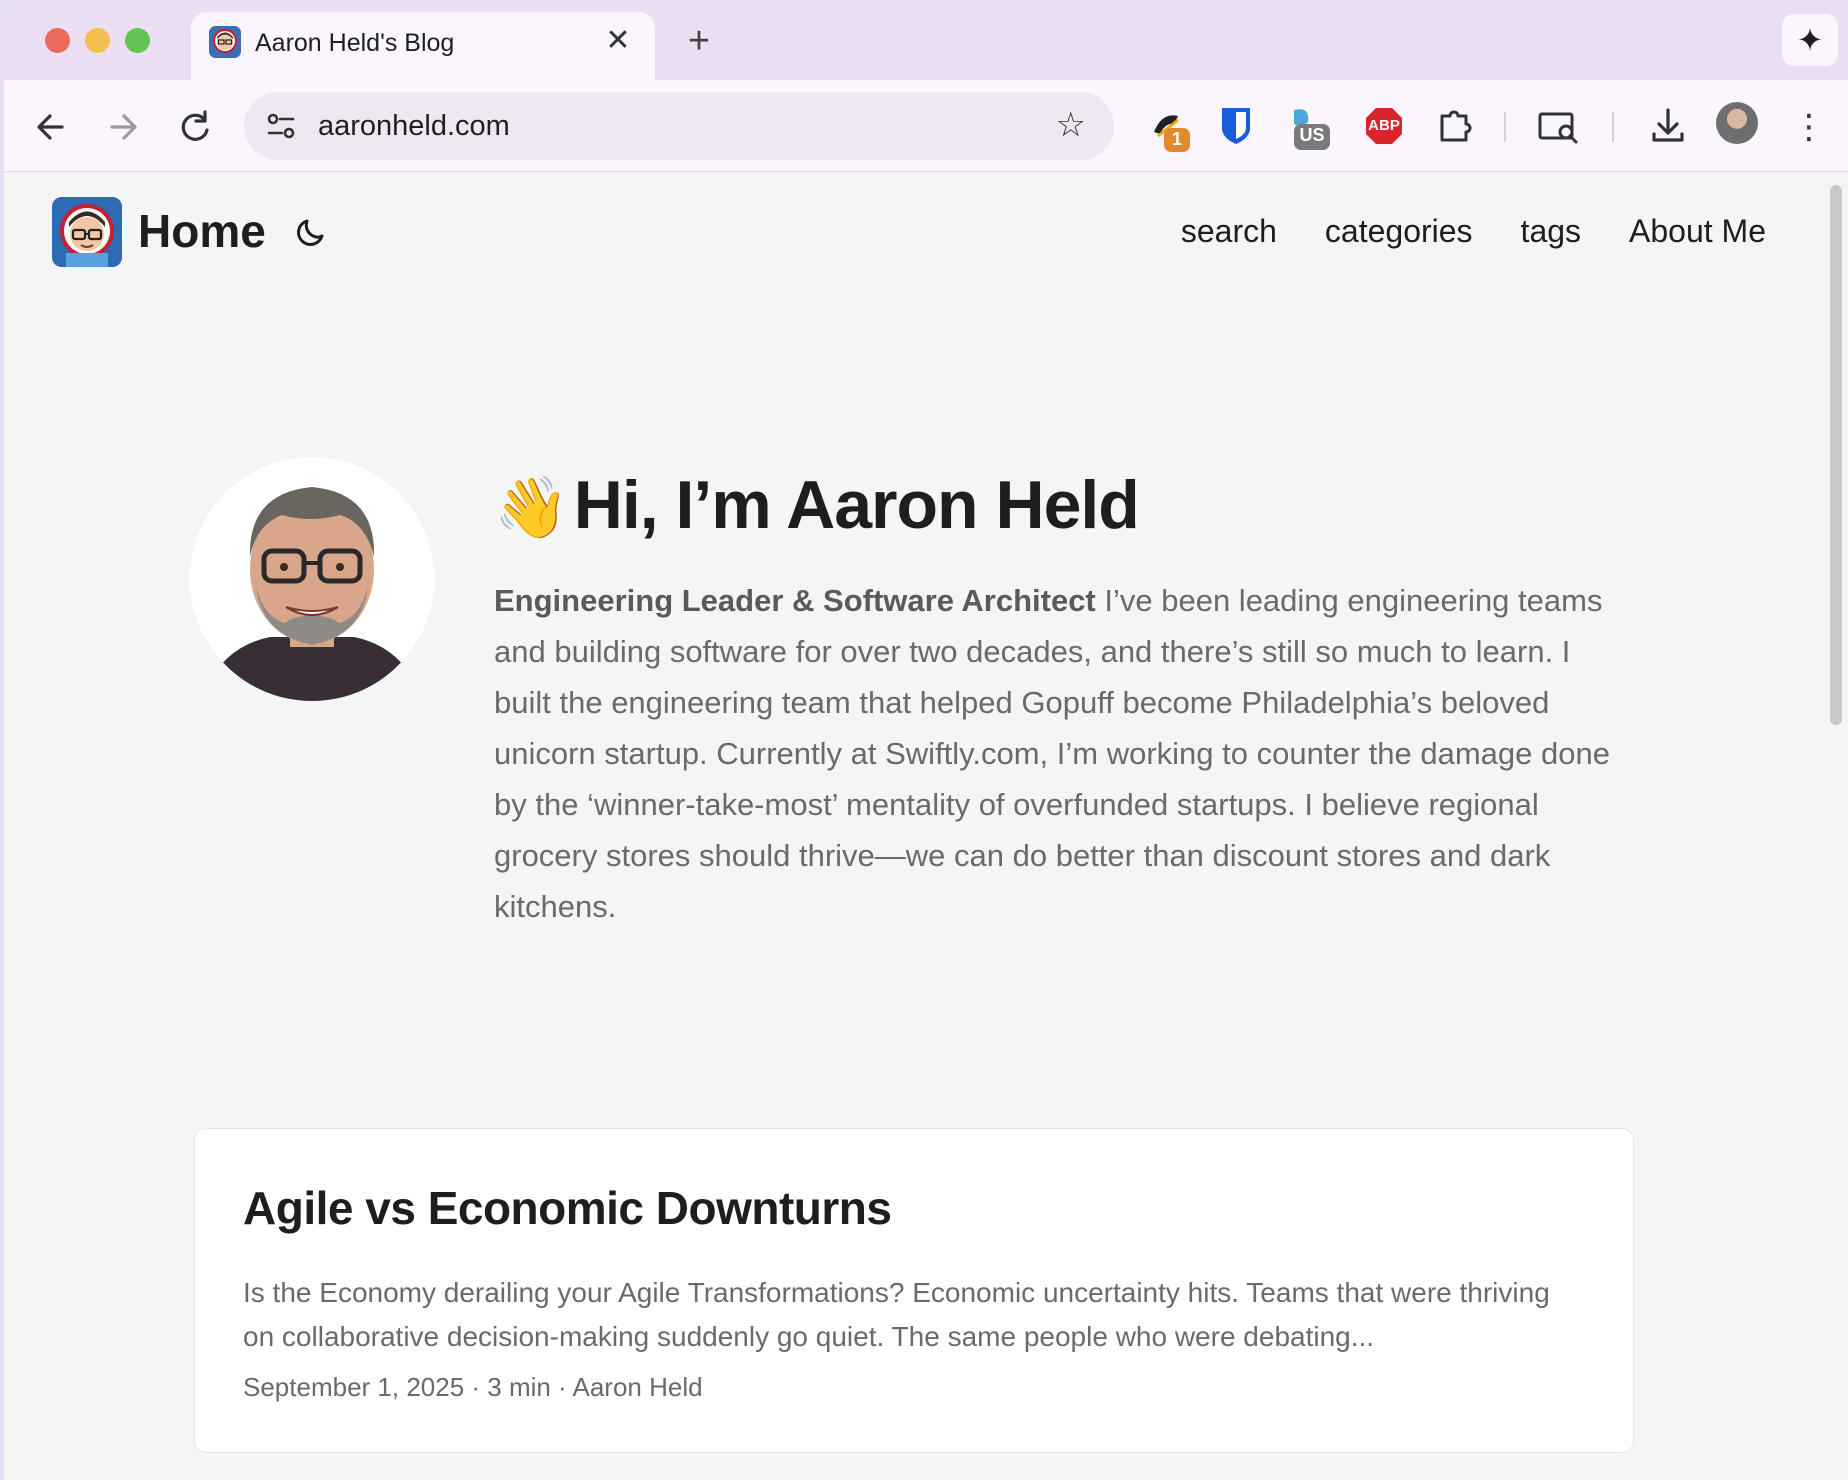 The height and width of the screenshot is (1480, 1848). What do you see at coordinates (1697, 231) in the screenshot?
I see `nav-about-link: About Me` at bounding box center [1697, 231].